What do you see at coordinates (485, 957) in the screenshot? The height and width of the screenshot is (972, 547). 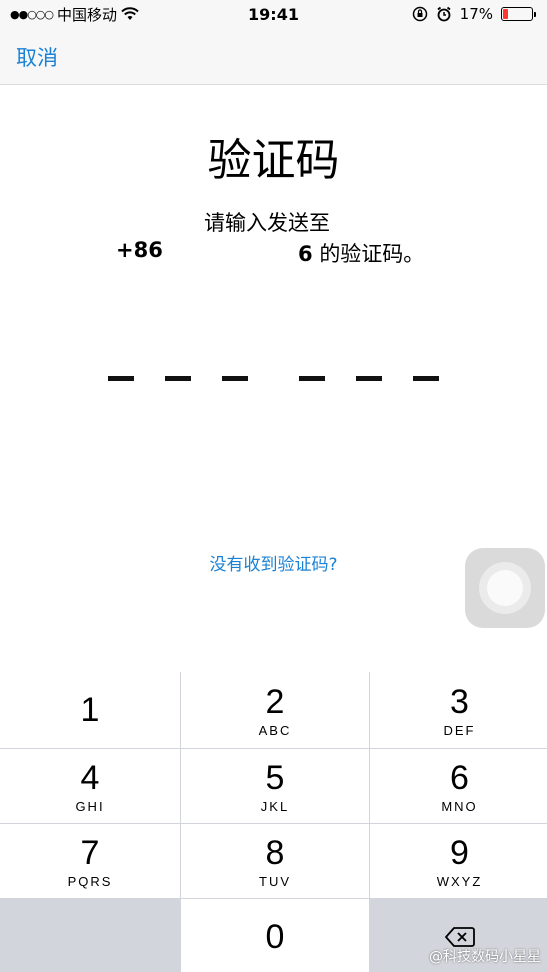 I see `watermark: @科技数码小星星` at bounding box center [485, 957].